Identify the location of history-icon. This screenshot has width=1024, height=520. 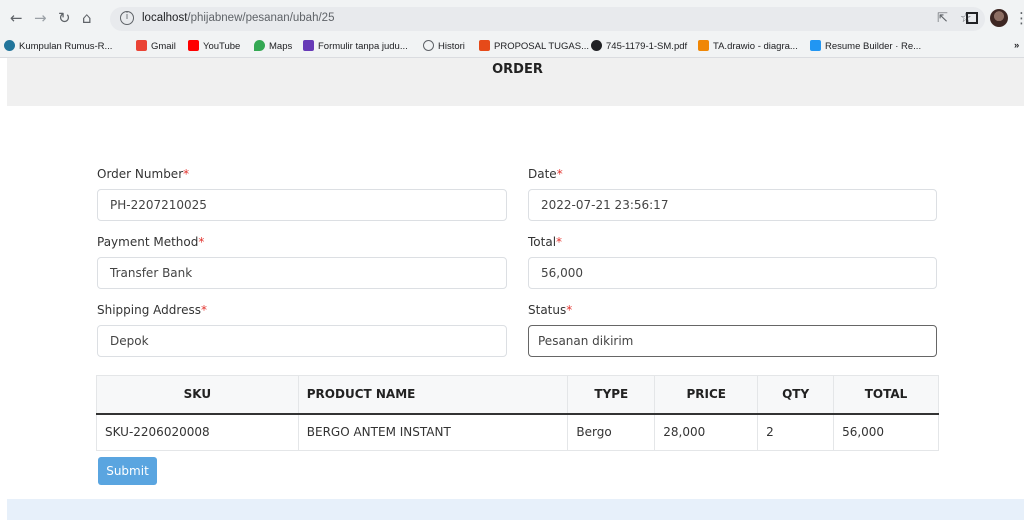
(428, 45).